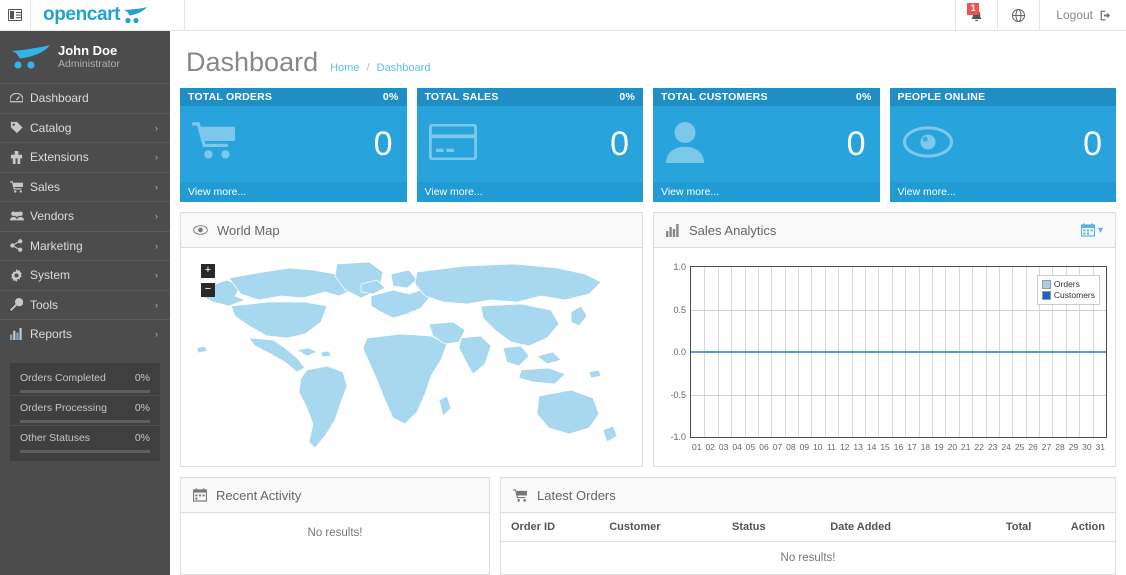  Describe the element at coordinates (85, 157) in the screenshot. I see `sidebar-item-extensions: Extensions ›` at that location.